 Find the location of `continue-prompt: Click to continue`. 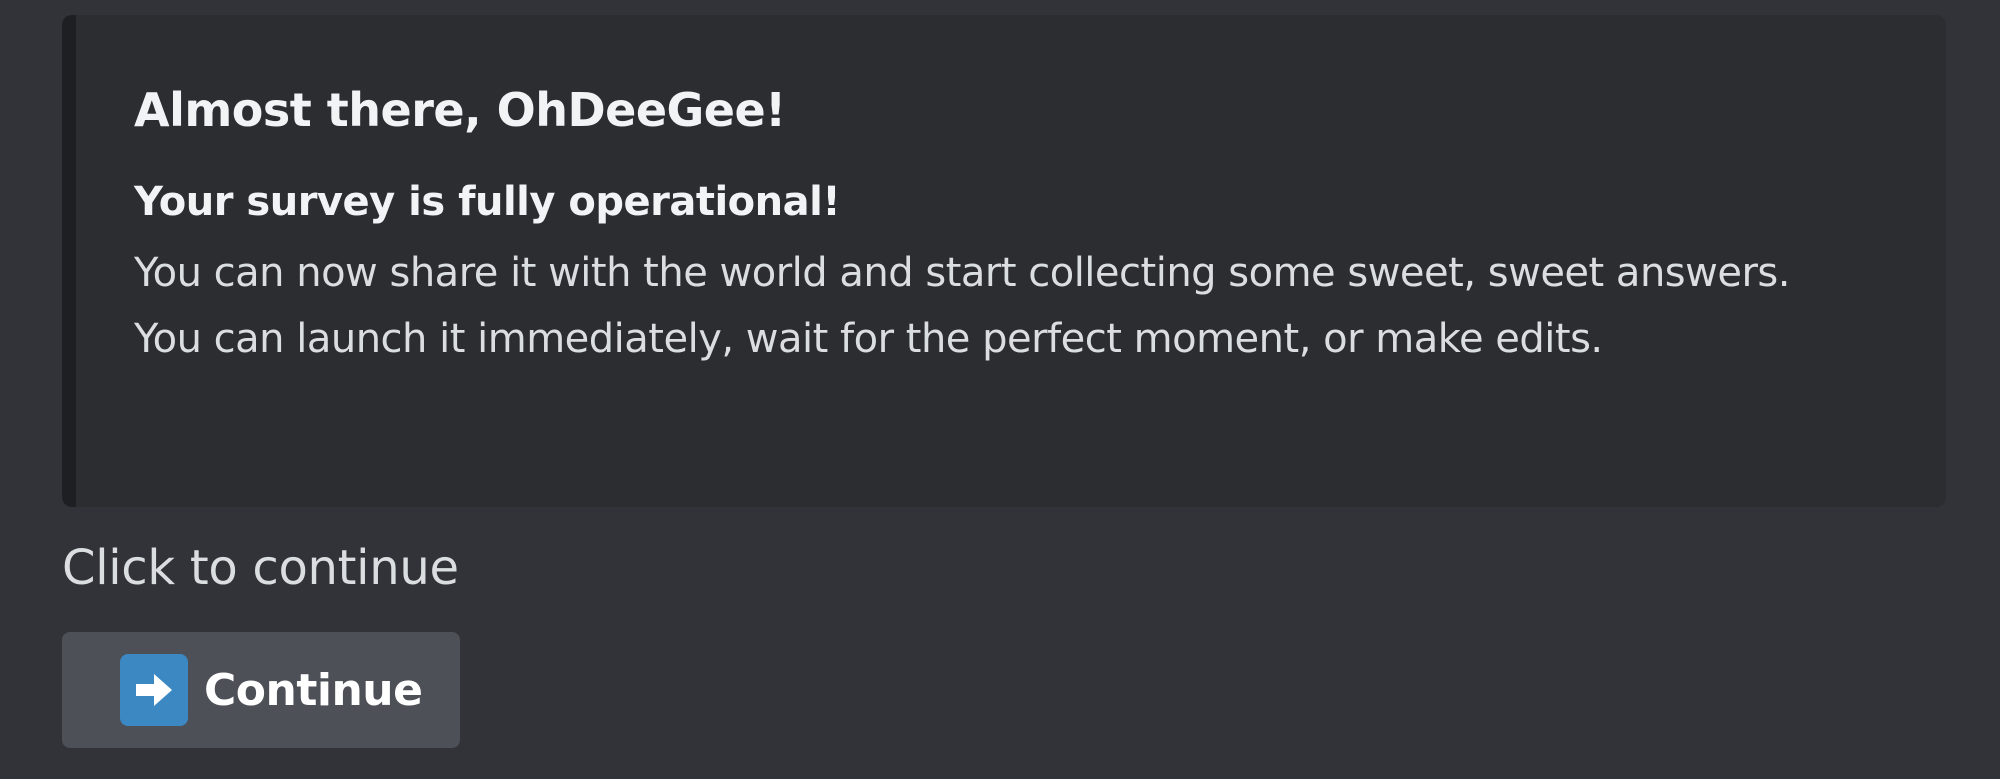

continue-prompt: Click to continue is located at coordinates (260, 568).